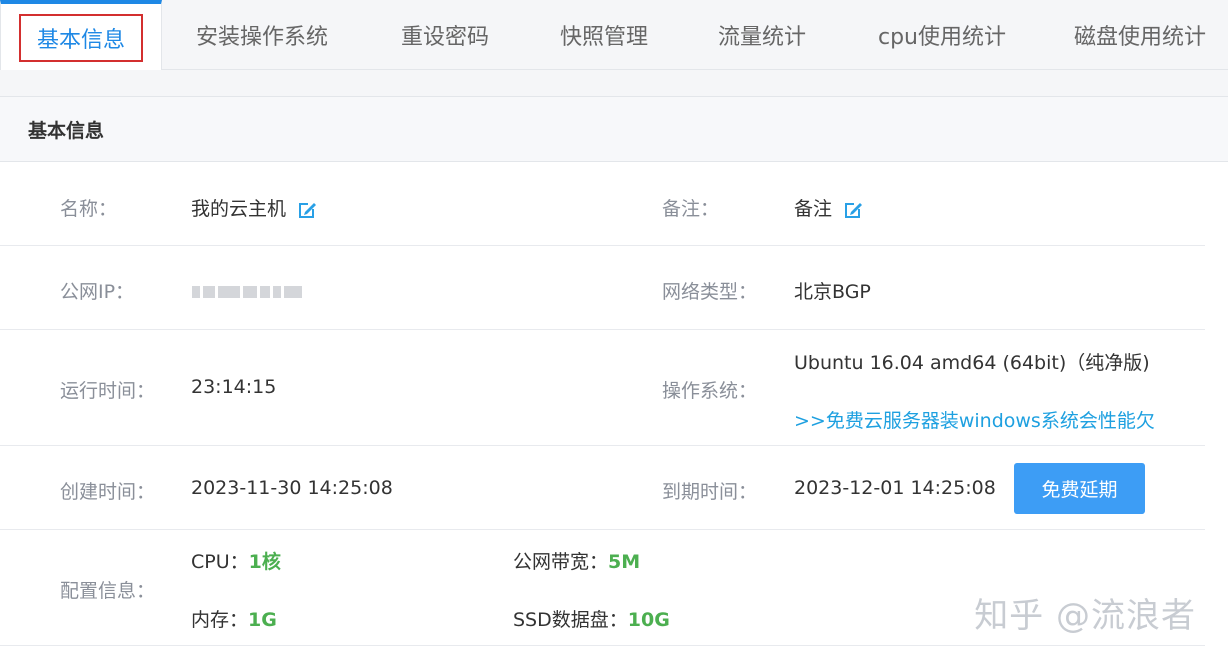 This screenshot has width=1228, height=658. What do you see at coordinates (710, 492) in the screenshot?
I see `expire-label: 到期时间：` at bounding box center [710, 492].